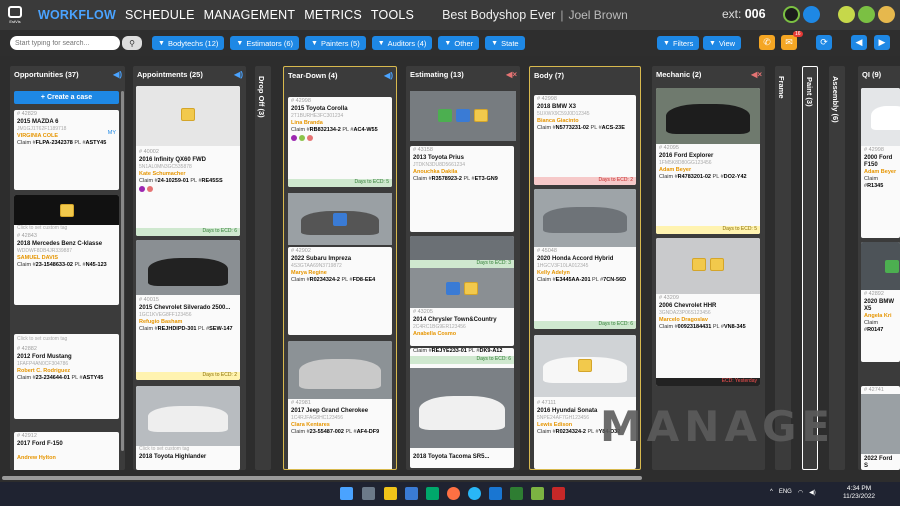 This screenshot has width=900, height=506. What do you see at coordinates (340, 432) in the screenshot?
I see `claim-line: Claim #23-55487-002 PL #AF4-DF9` at bounding box center [340, 432].